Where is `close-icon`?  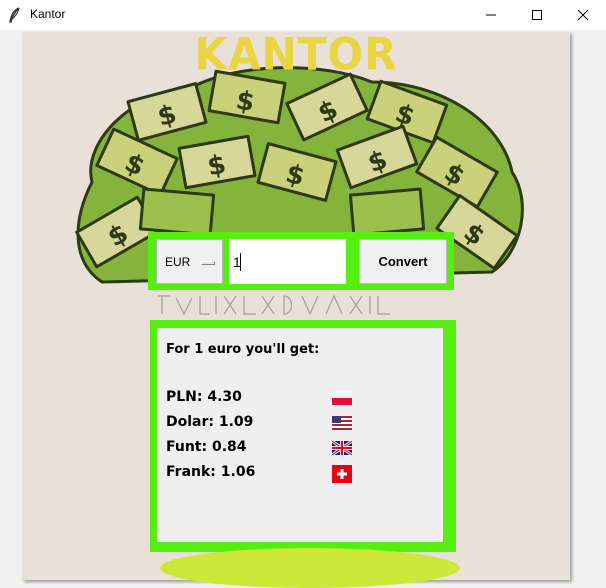
close-icon is located at coordinates (583, 15).